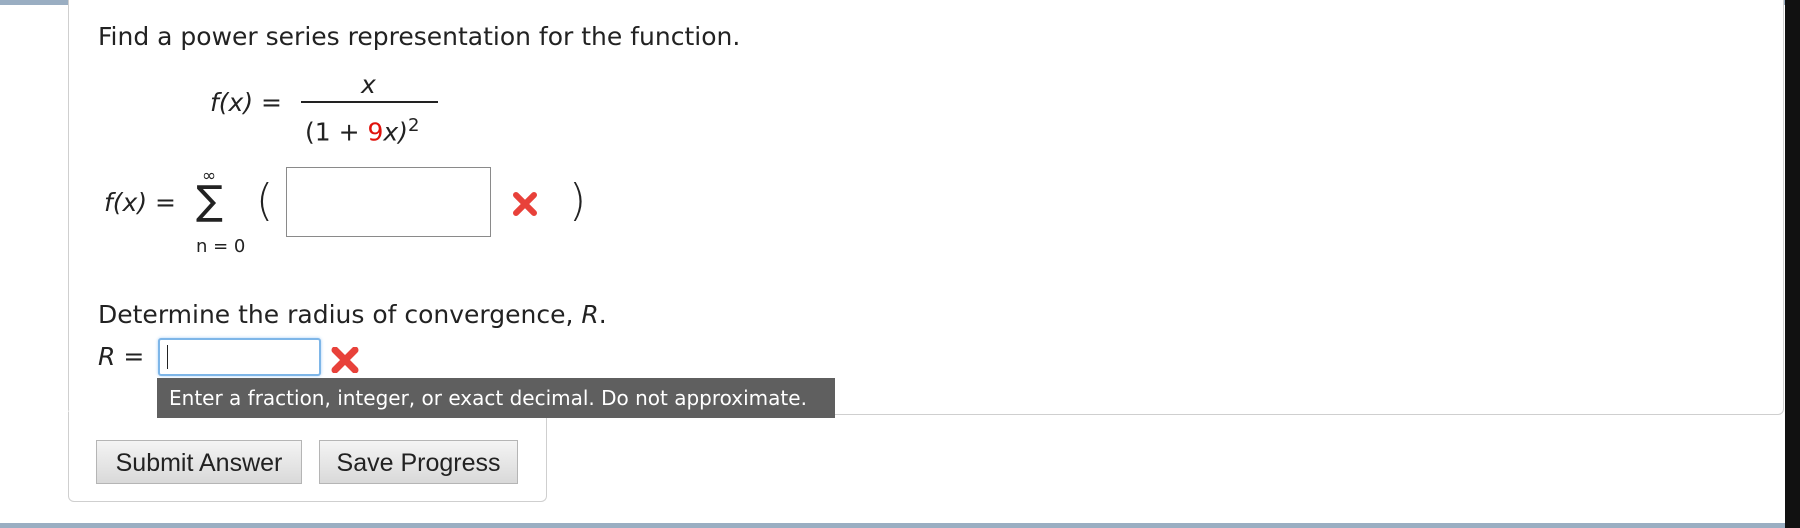  What do you see at coordinates (121, 356) in the screenshot?
I see `r-label: R =` at bounding box center [121, 356].